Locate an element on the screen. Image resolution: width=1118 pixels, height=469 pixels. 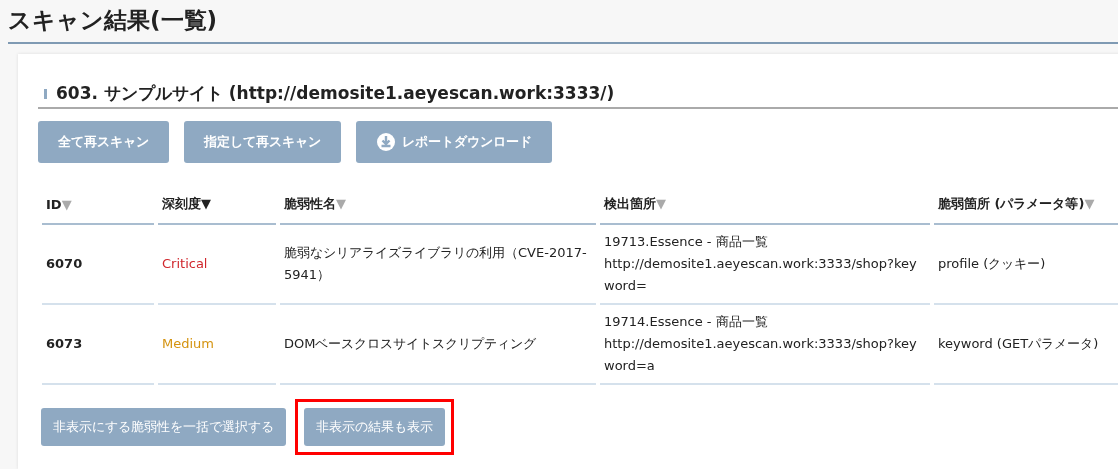
vulnerability-name: DOMベースクロスサイトスクリプティング is located at coordinates (410, 343).